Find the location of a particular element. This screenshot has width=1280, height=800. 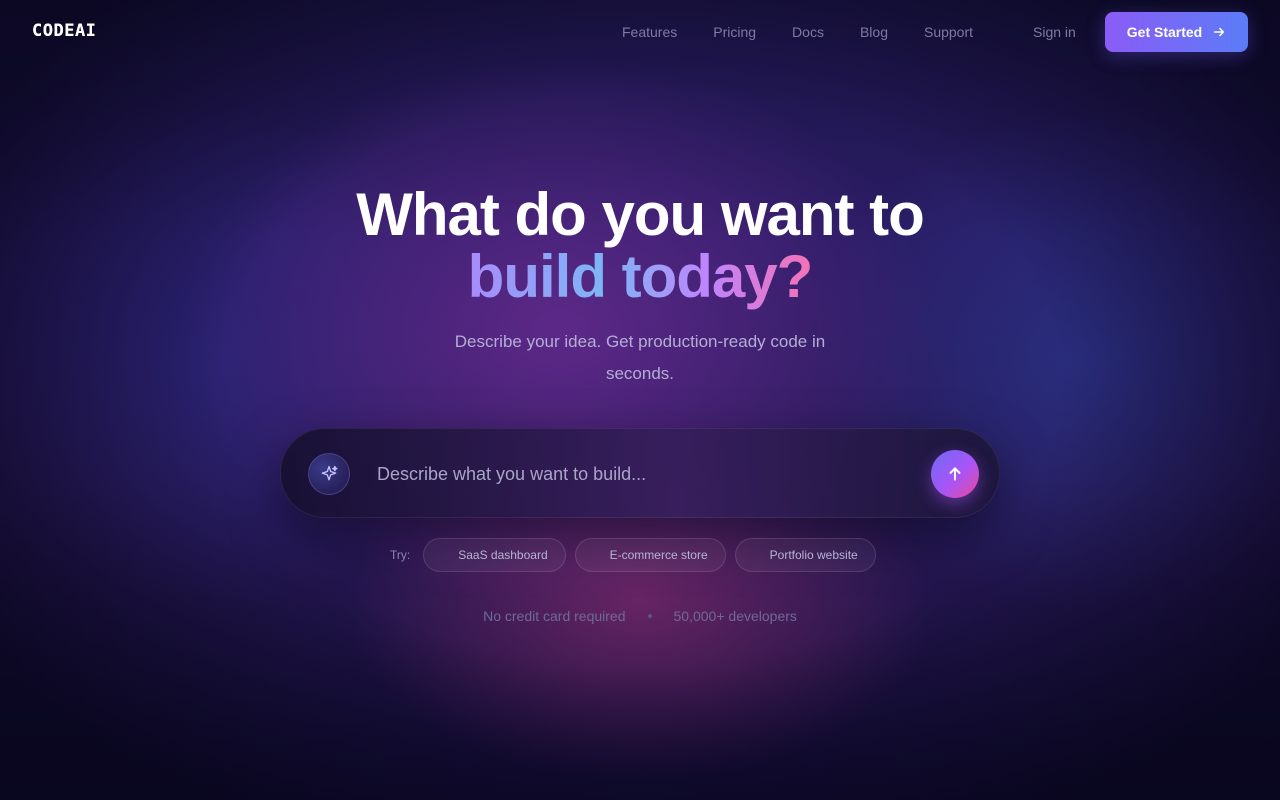

arrow-up-icon is located at coordinates (955, 474).